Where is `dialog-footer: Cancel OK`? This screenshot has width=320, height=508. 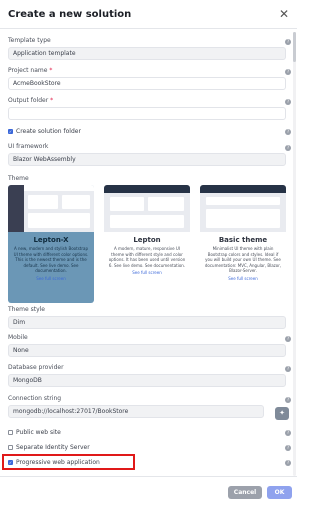
dialog-footer: Cancel OK is located at coordinates (148, 492).